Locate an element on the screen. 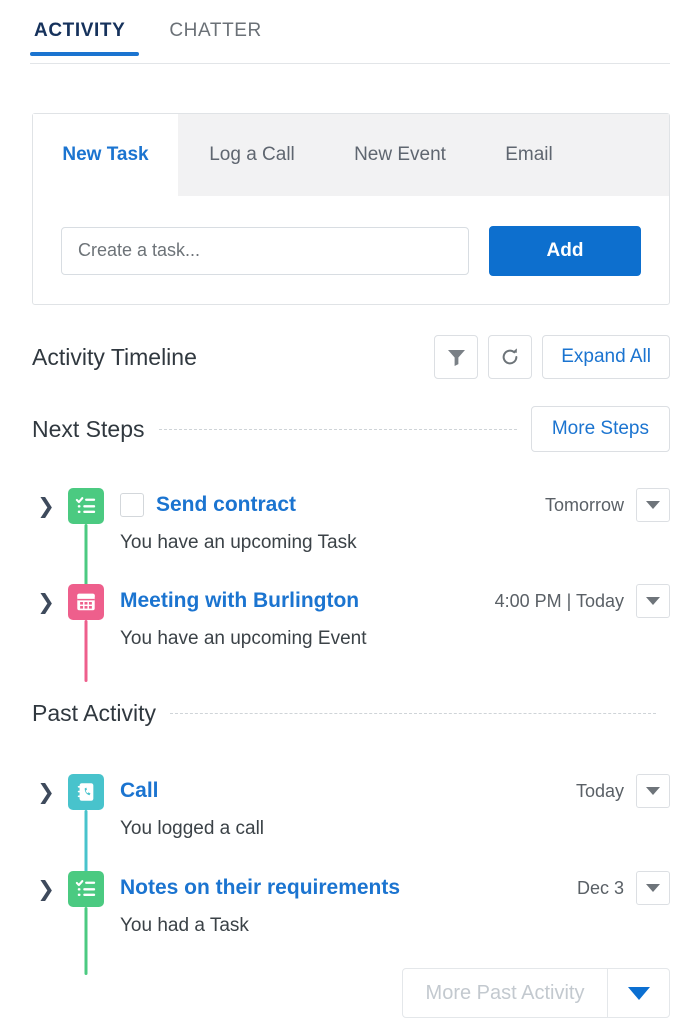  funnel-icon is located at coordinates (456, 357).